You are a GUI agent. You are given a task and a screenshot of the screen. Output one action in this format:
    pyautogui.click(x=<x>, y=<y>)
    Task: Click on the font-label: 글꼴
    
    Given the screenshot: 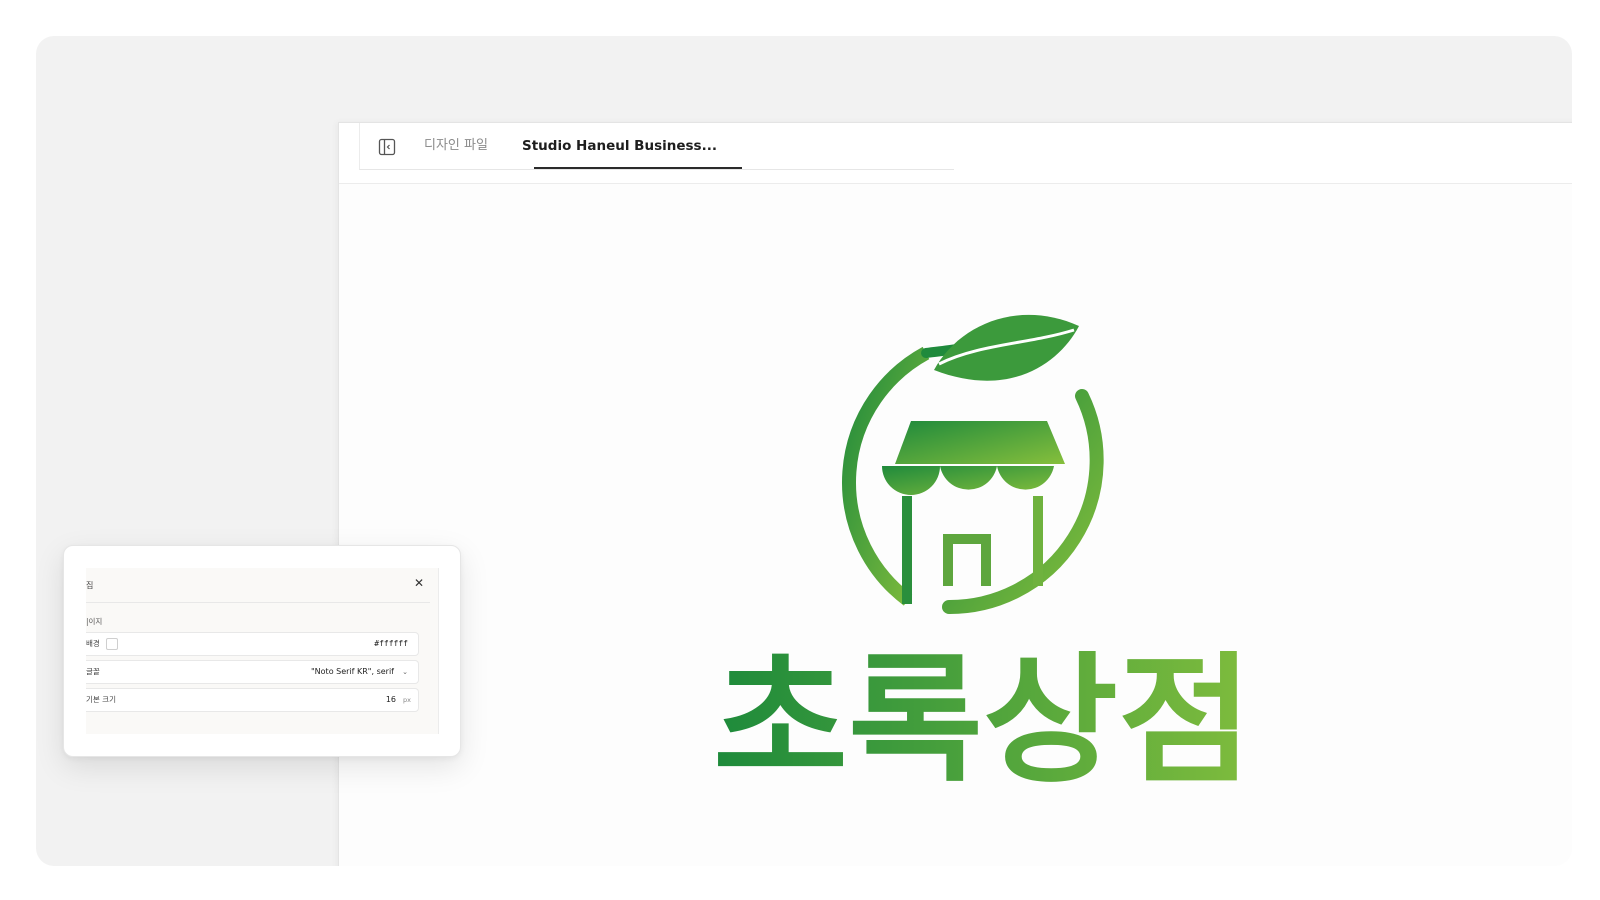 What is the action you would take?
    pyautogui.click(x=93, y=671)
    